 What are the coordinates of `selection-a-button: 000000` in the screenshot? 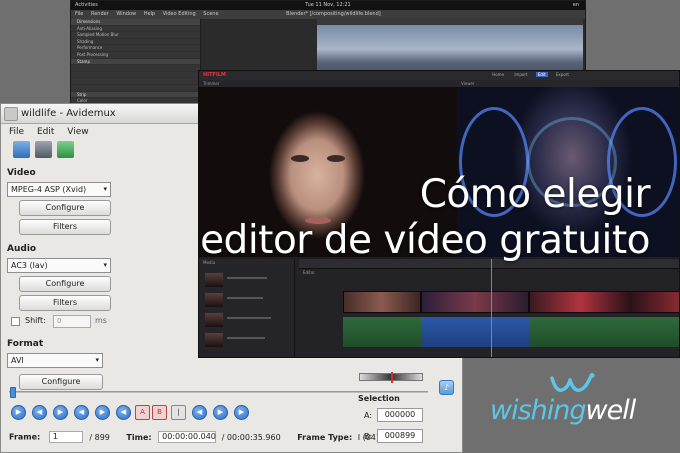 It's located at (400, 415).